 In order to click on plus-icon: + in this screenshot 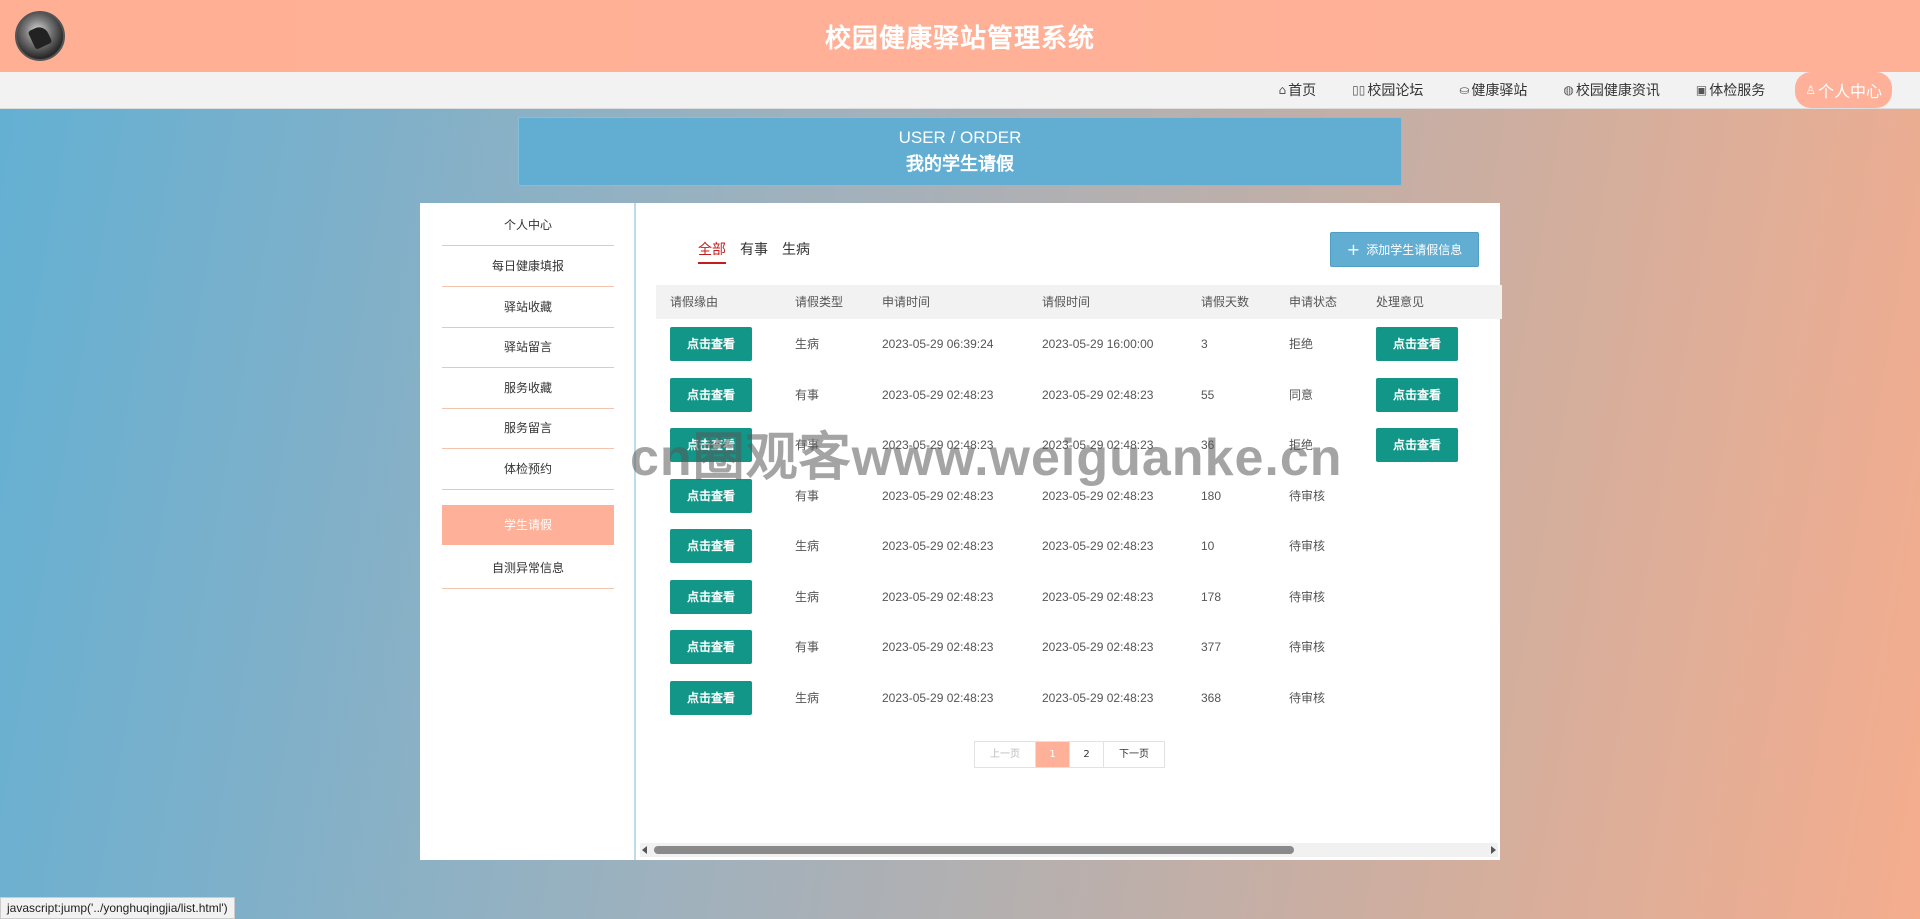, I will do `click(1353, 249)`.